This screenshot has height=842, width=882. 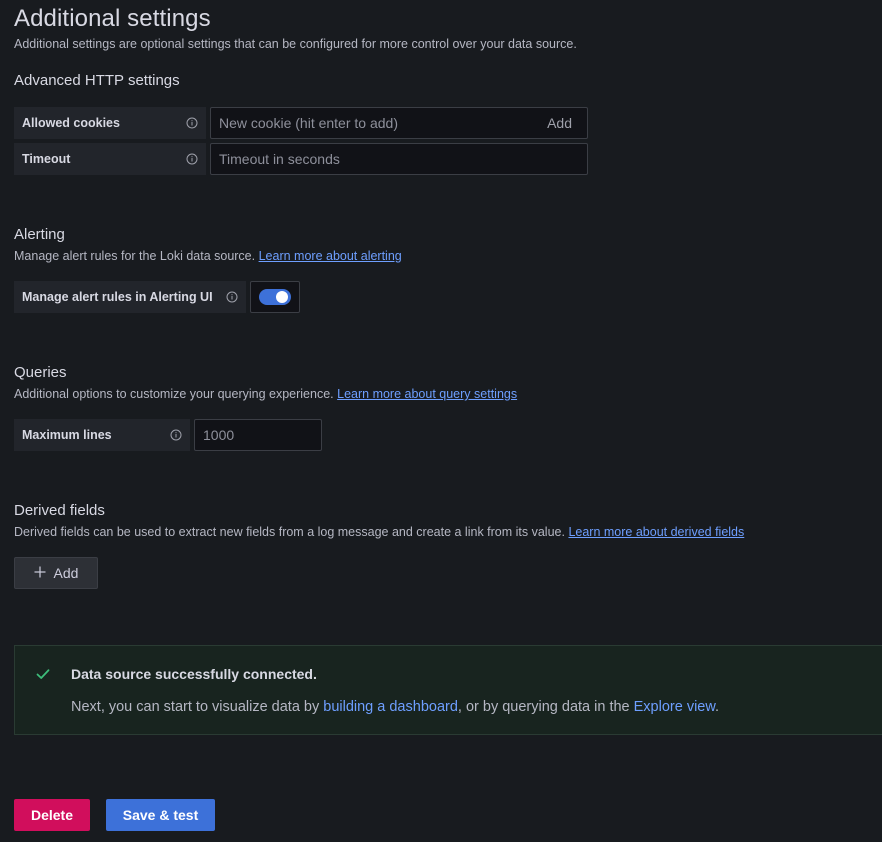 I want to click on page-title: Additional settings, so click(x=112, y=18).